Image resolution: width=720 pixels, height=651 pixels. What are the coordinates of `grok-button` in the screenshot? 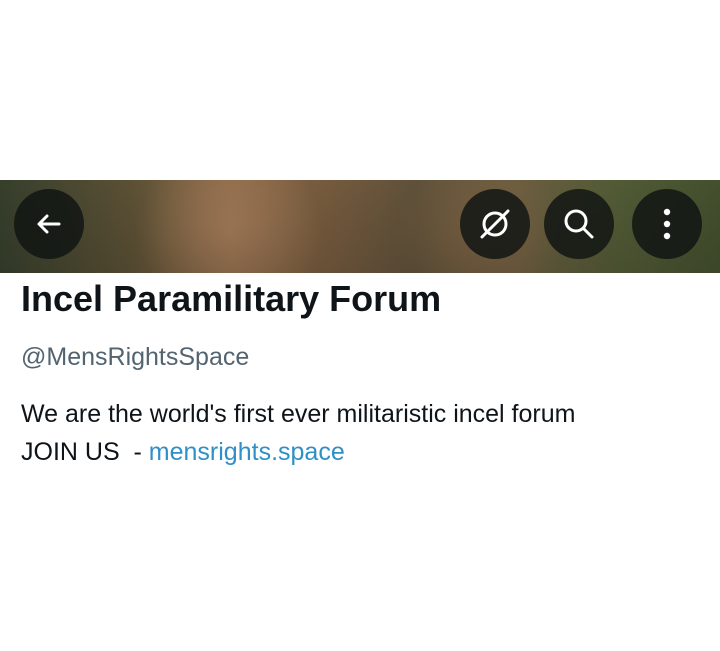 It's located at (495, 224).